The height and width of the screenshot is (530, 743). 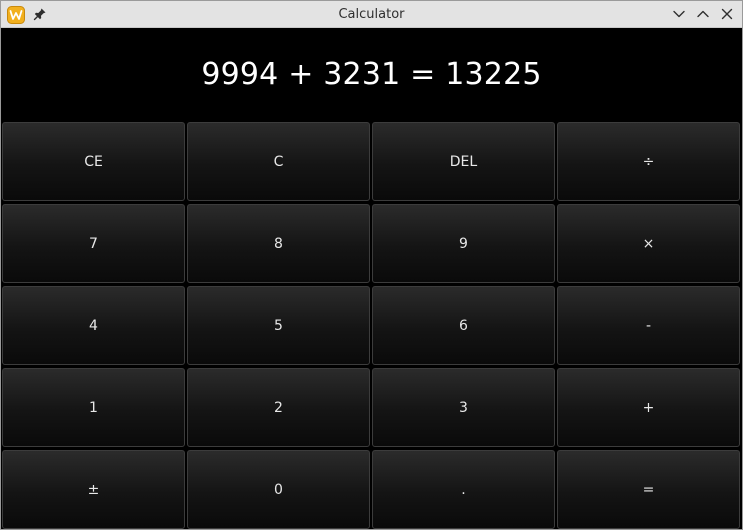 What do you see at coordinates (463, 161) in the screenshot?
I see `delete-button: DEL` at bounding box center [463, 161].